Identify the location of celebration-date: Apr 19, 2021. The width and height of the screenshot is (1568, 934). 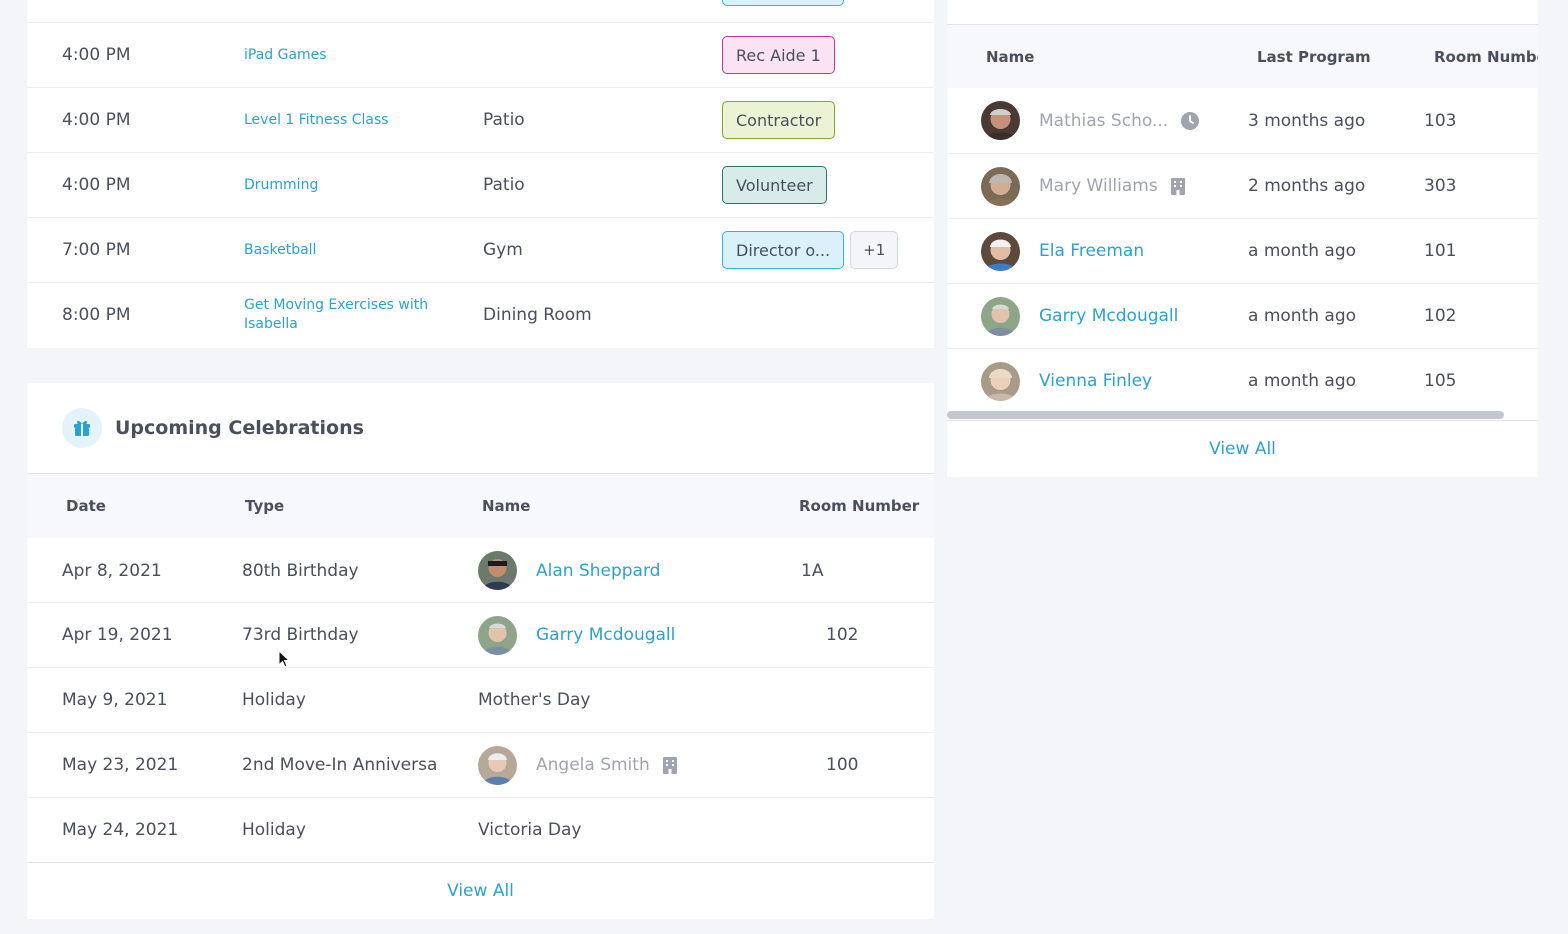
(117, 635).